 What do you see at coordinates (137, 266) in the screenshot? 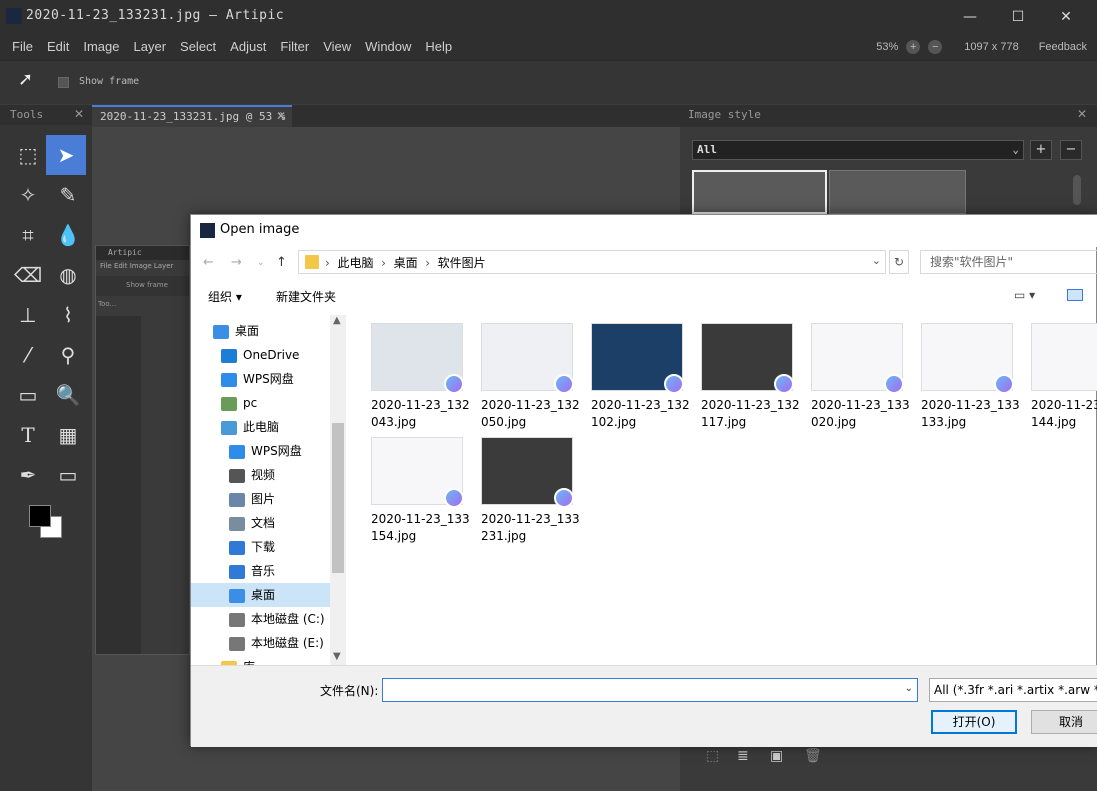
I see `mini-menu: File Edit Image Layer` at bounding box center [137, 266].